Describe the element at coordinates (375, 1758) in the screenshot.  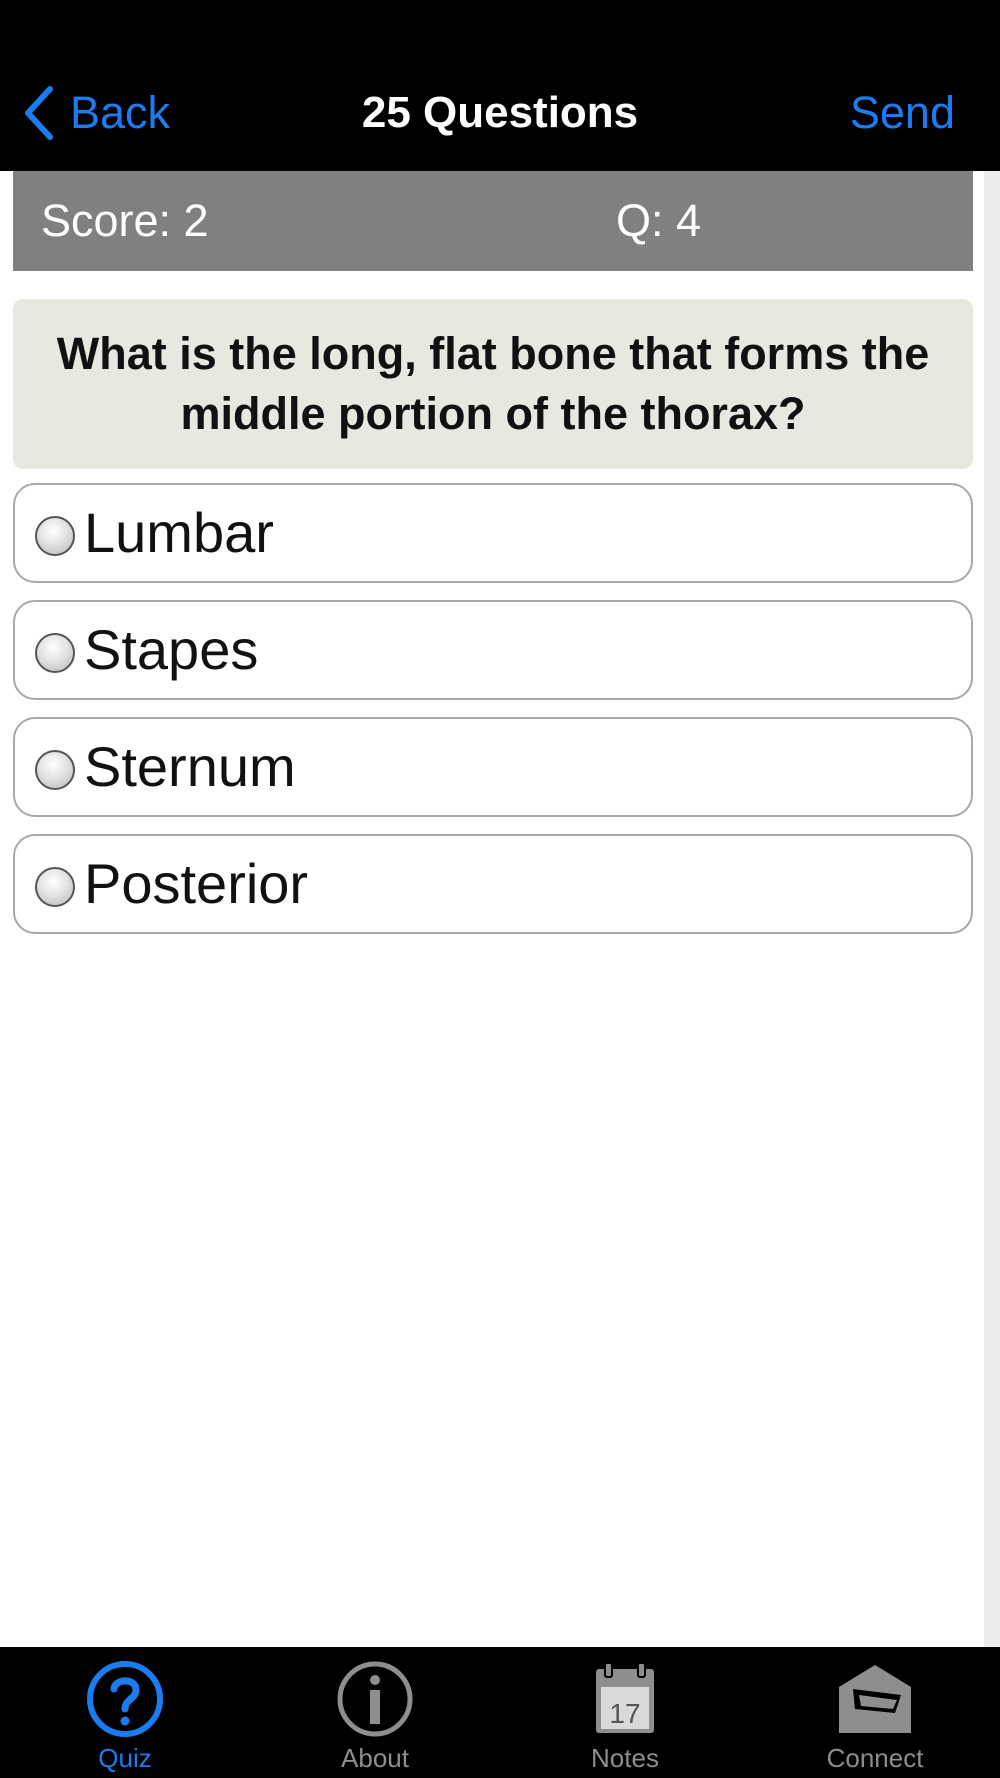
I see `tab-label: About` at that location.